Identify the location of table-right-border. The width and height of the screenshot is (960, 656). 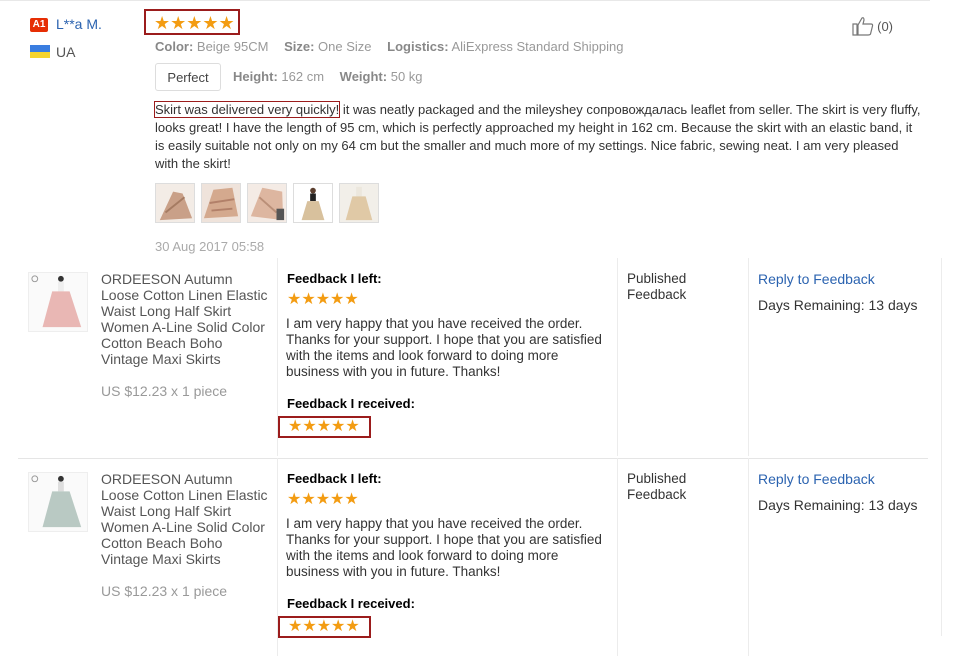
(941, 447).